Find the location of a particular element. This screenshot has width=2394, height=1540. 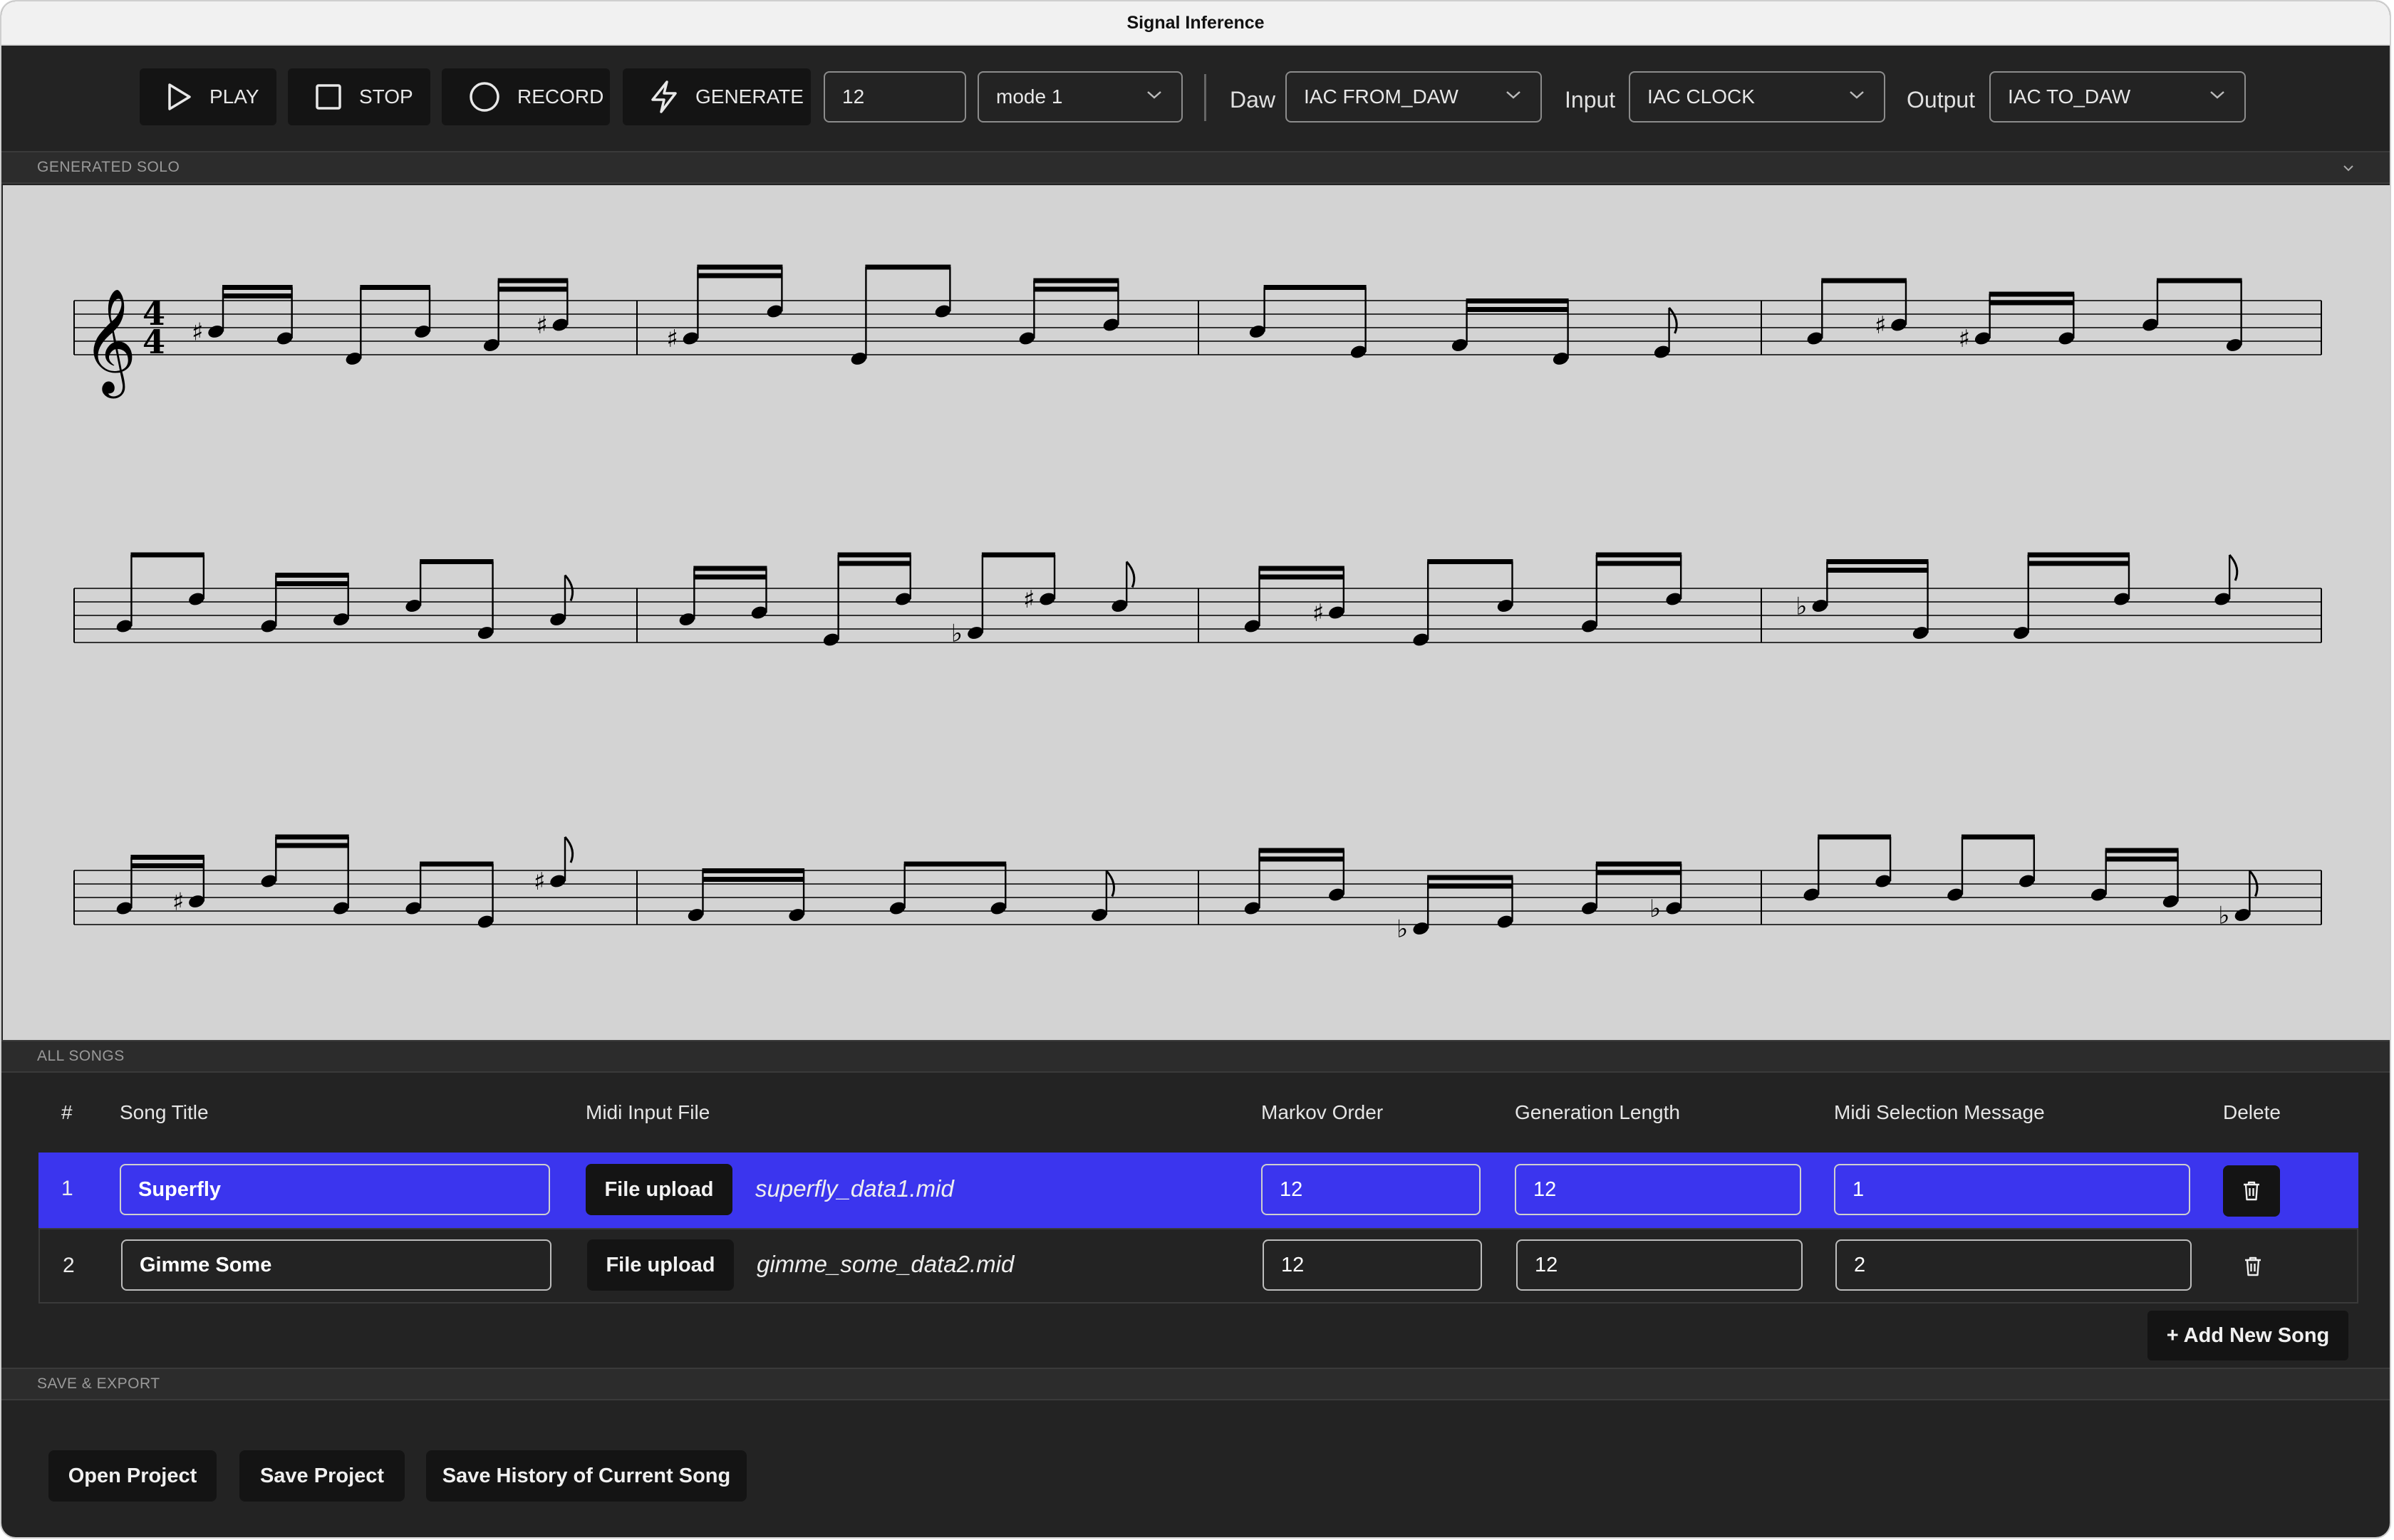

save-history-button: Save History of Current Song is located at coordinates (586, 1476).